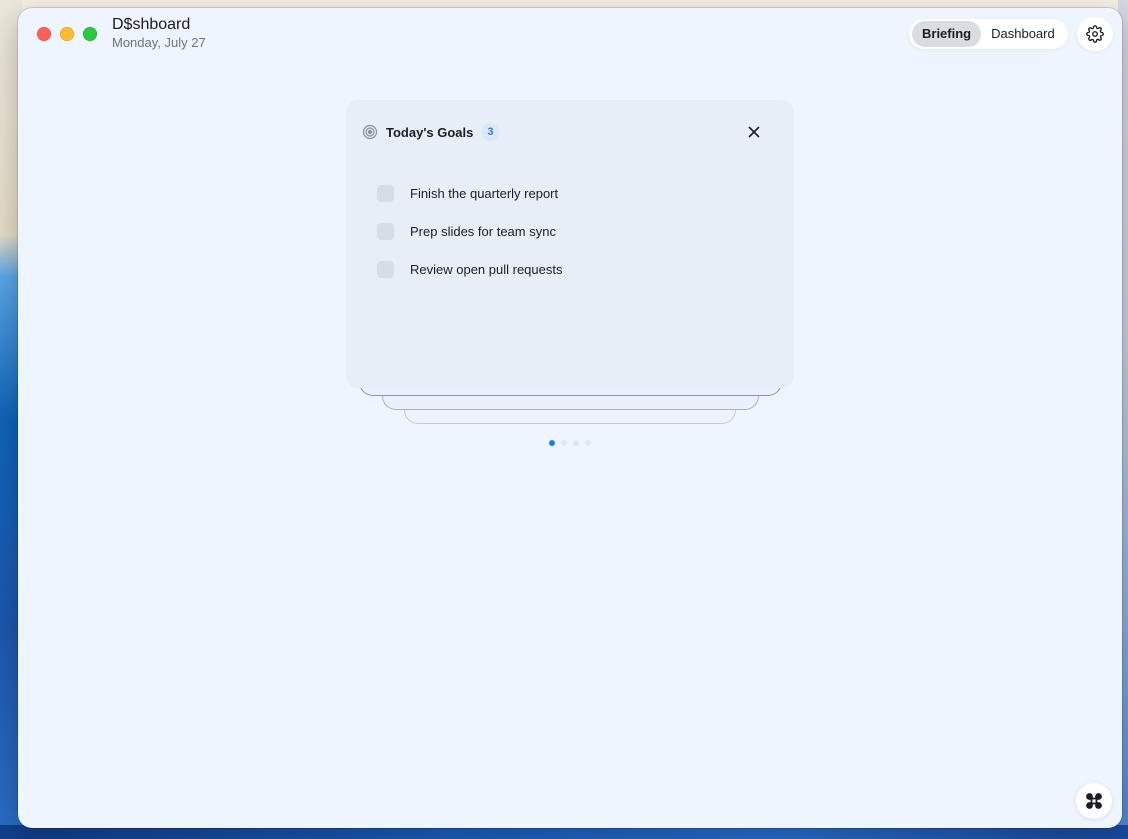 Image resolution: width=1128 pixels, height=839 pixels. Describe the element at coordinates (483, 231) in the screenshot. I see `goal-label: Prep slides for team sync` at that location.